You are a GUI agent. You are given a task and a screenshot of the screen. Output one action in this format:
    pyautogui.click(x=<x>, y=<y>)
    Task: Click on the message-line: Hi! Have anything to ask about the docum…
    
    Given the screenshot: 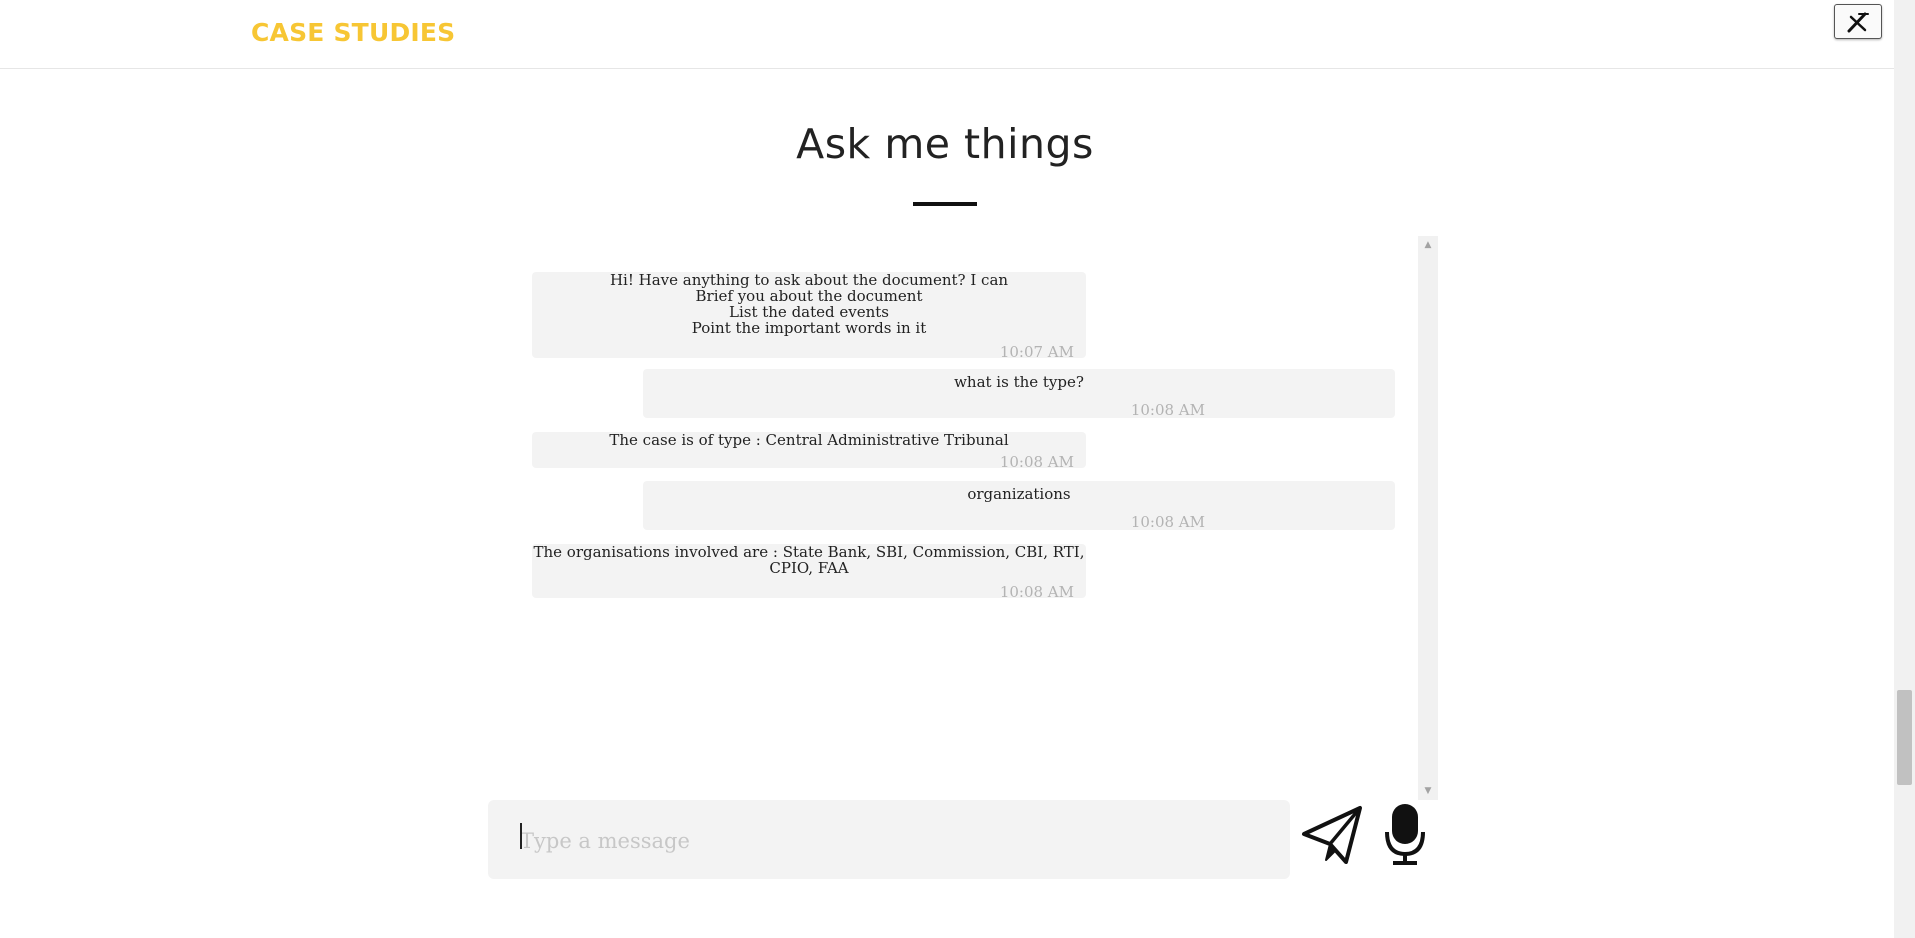 What is the action you would take?
    pyautogui.click(x=809, y=280)
    